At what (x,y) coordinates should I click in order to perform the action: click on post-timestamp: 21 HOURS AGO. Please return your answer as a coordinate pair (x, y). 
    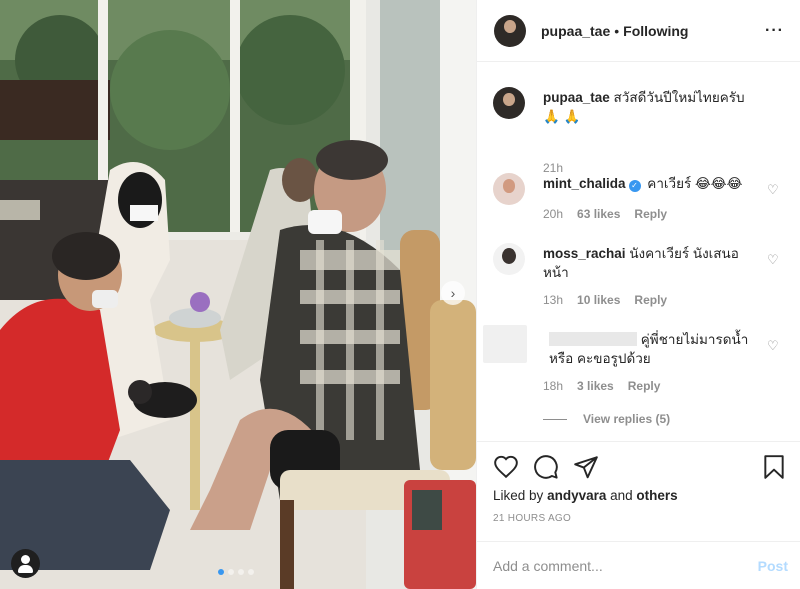
    Looking at the image, I should click on (532, 518).